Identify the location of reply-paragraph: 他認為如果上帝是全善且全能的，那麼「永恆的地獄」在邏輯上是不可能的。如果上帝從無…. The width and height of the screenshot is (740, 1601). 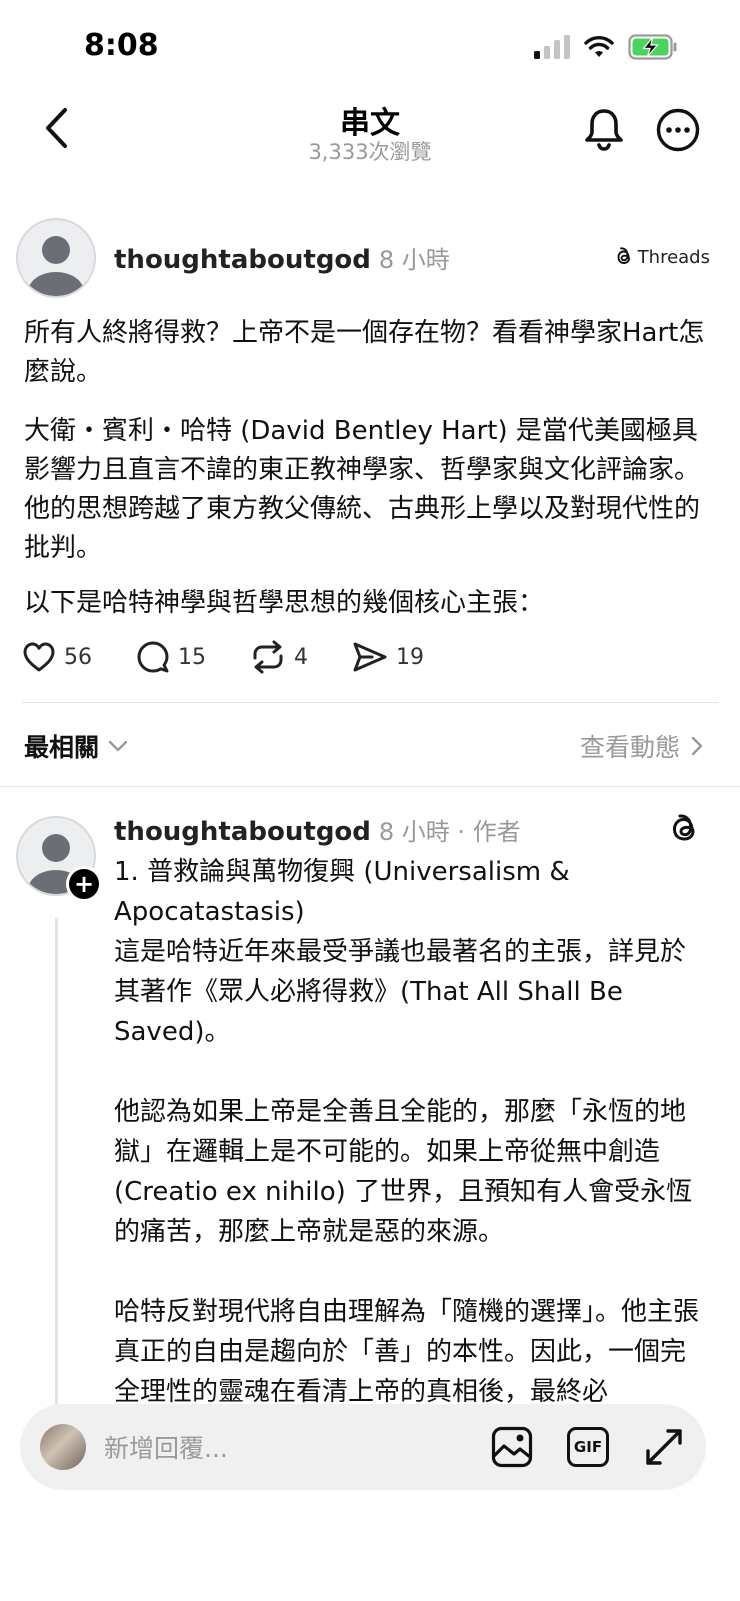
(403, 1172).